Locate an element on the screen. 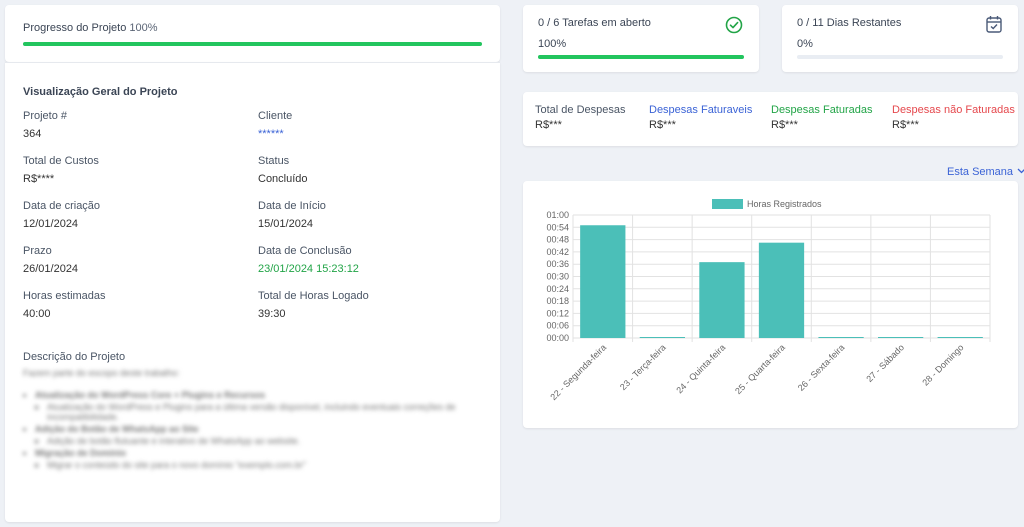 The width and height of the screenshot is (1024, 527). tasks-percent: 100% is located at coordinates (552, 44).